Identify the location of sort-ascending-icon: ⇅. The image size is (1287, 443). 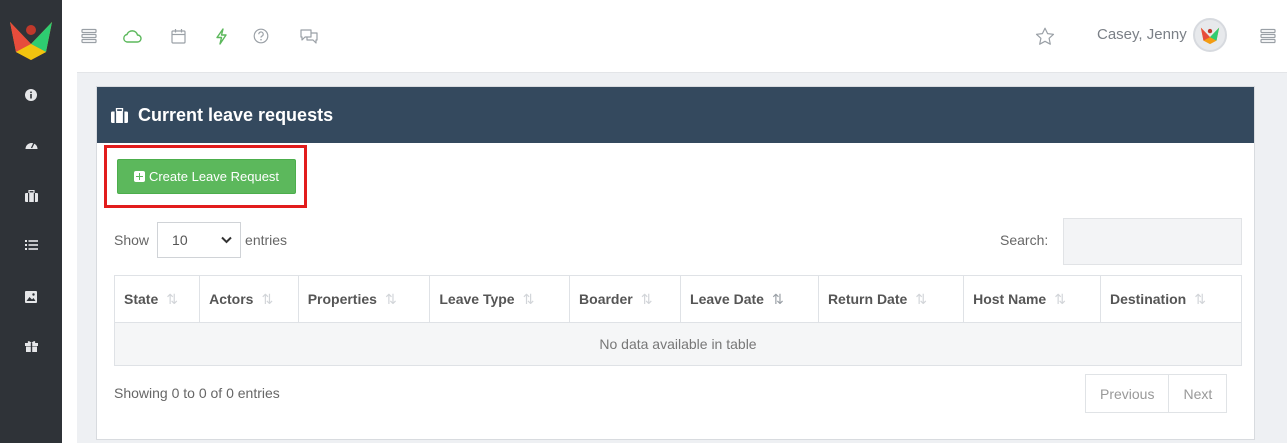
(777, 298).